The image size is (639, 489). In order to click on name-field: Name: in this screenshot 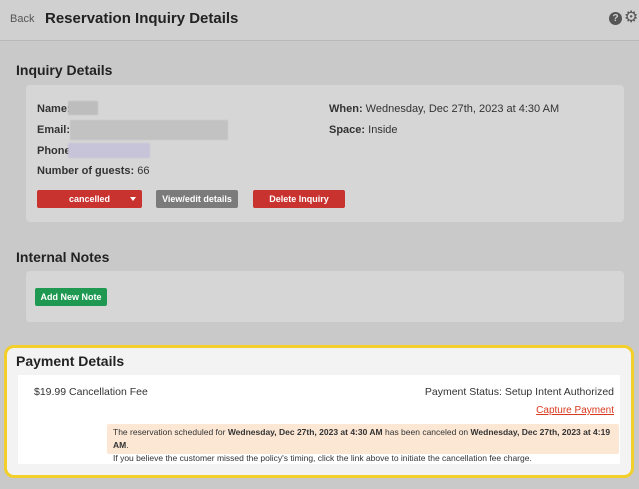, I will do `click(54, 109)`.